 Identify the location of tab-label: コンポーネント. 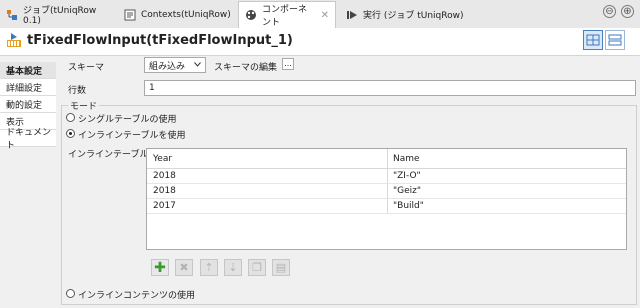
(285, 16).